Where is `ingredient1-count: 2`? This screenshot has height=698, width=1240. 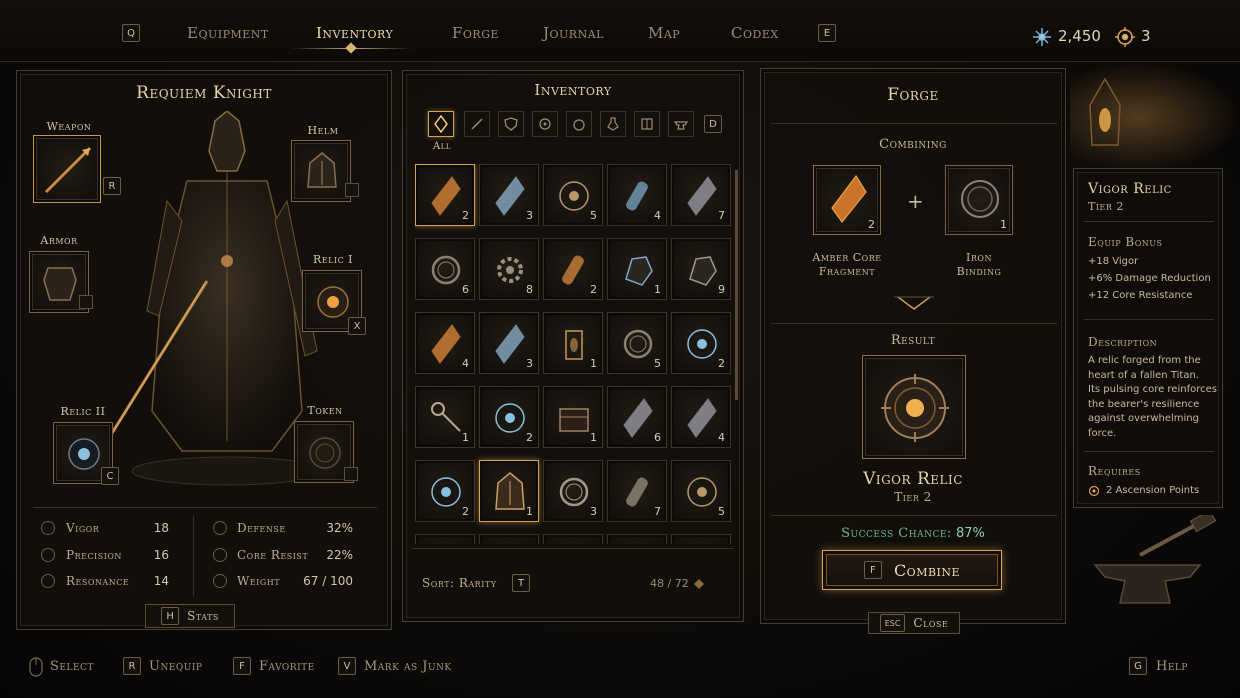
ingredient1-count: 2 is located at coordinates (871, 224).